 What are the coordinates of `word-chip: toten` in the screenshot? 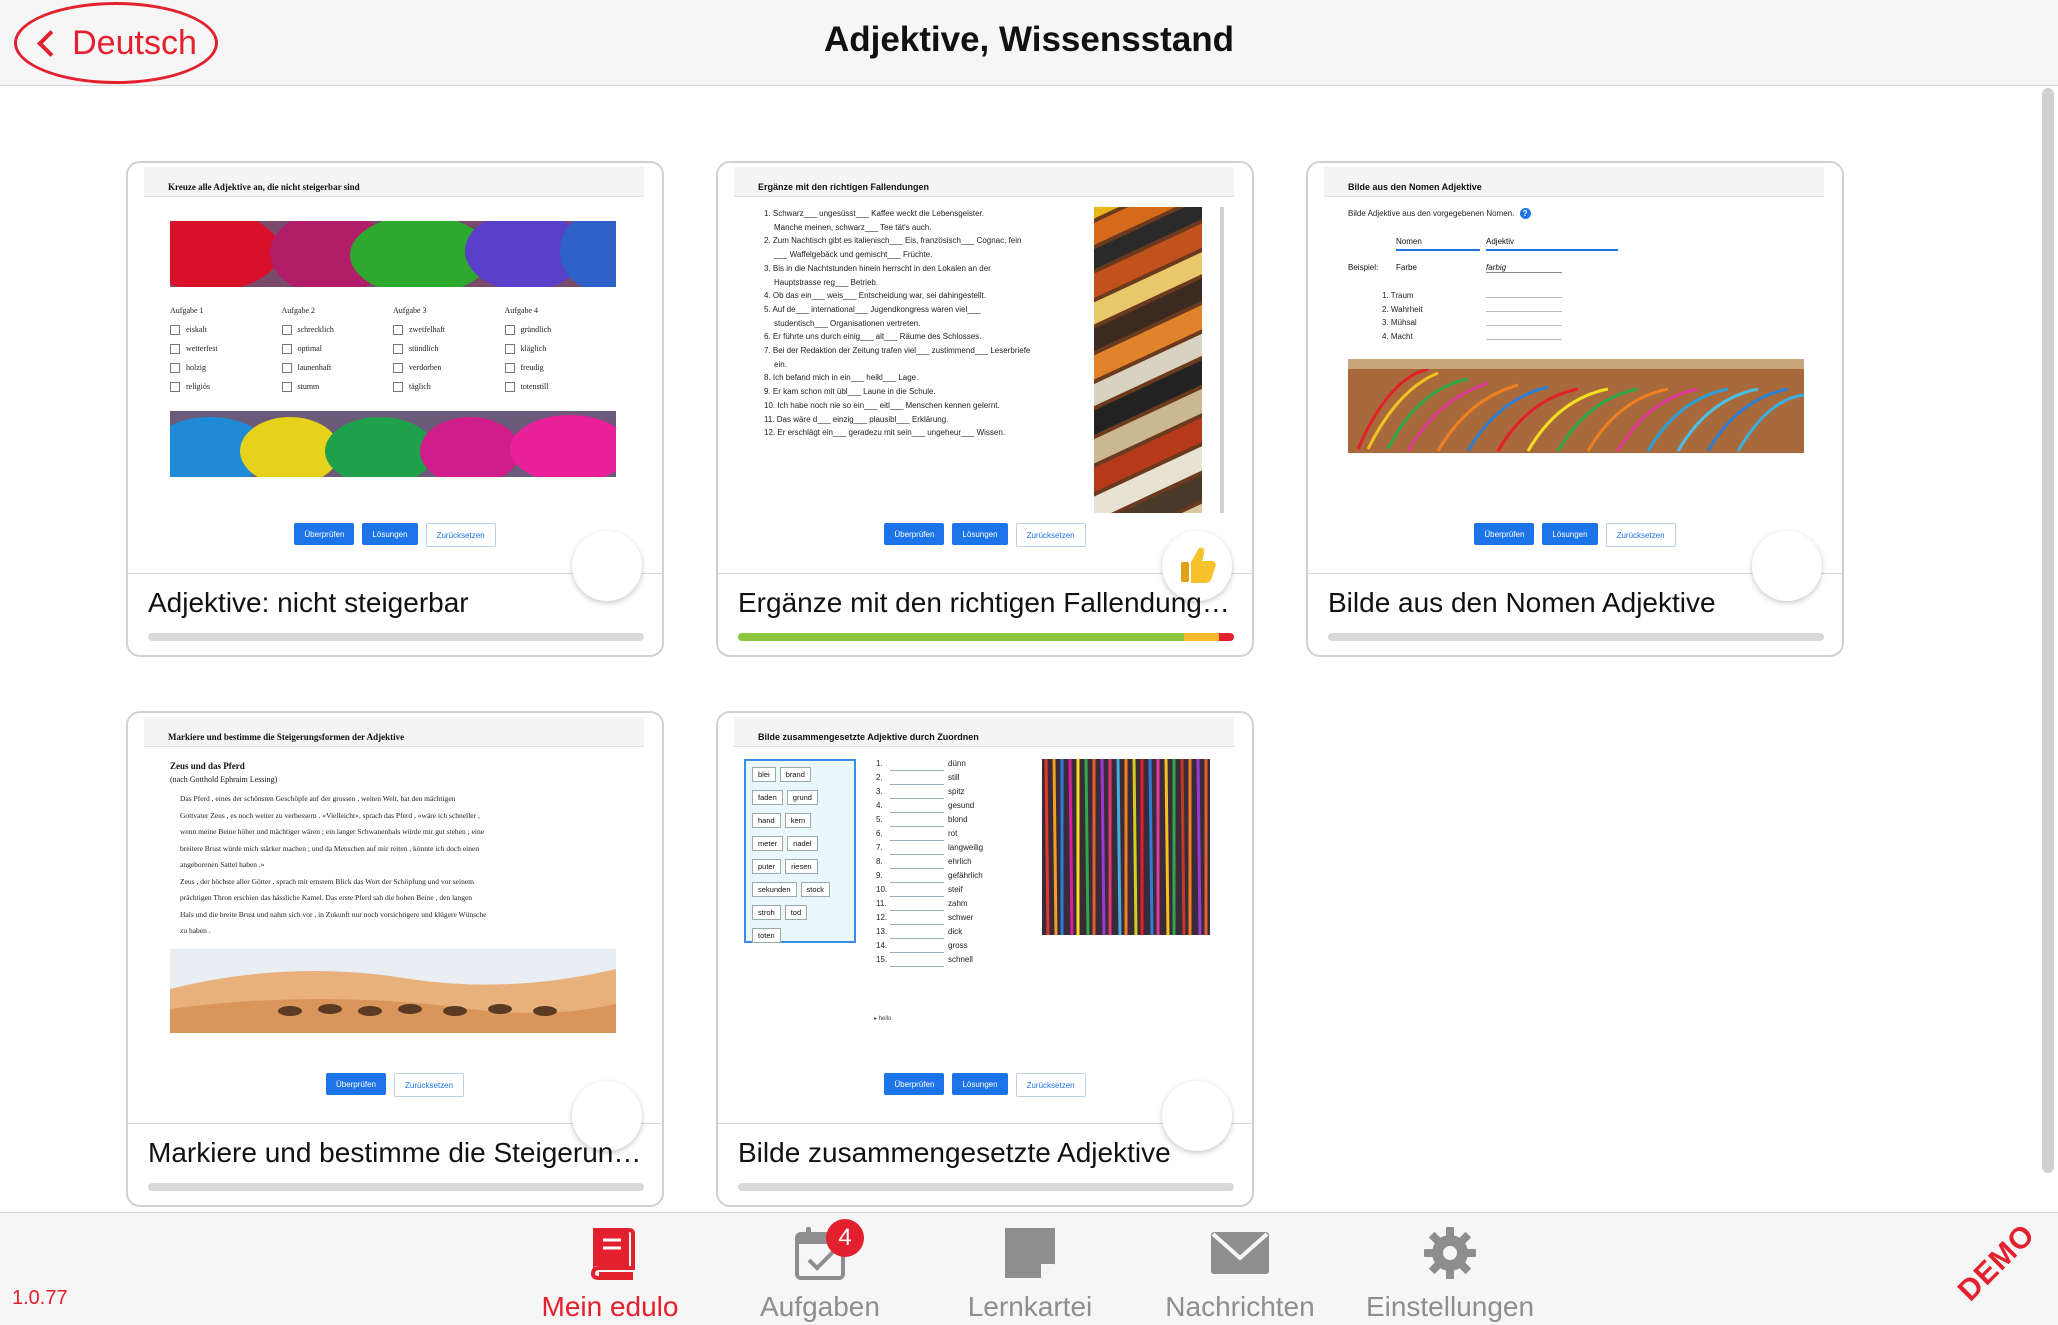 It's located at (766, 935).